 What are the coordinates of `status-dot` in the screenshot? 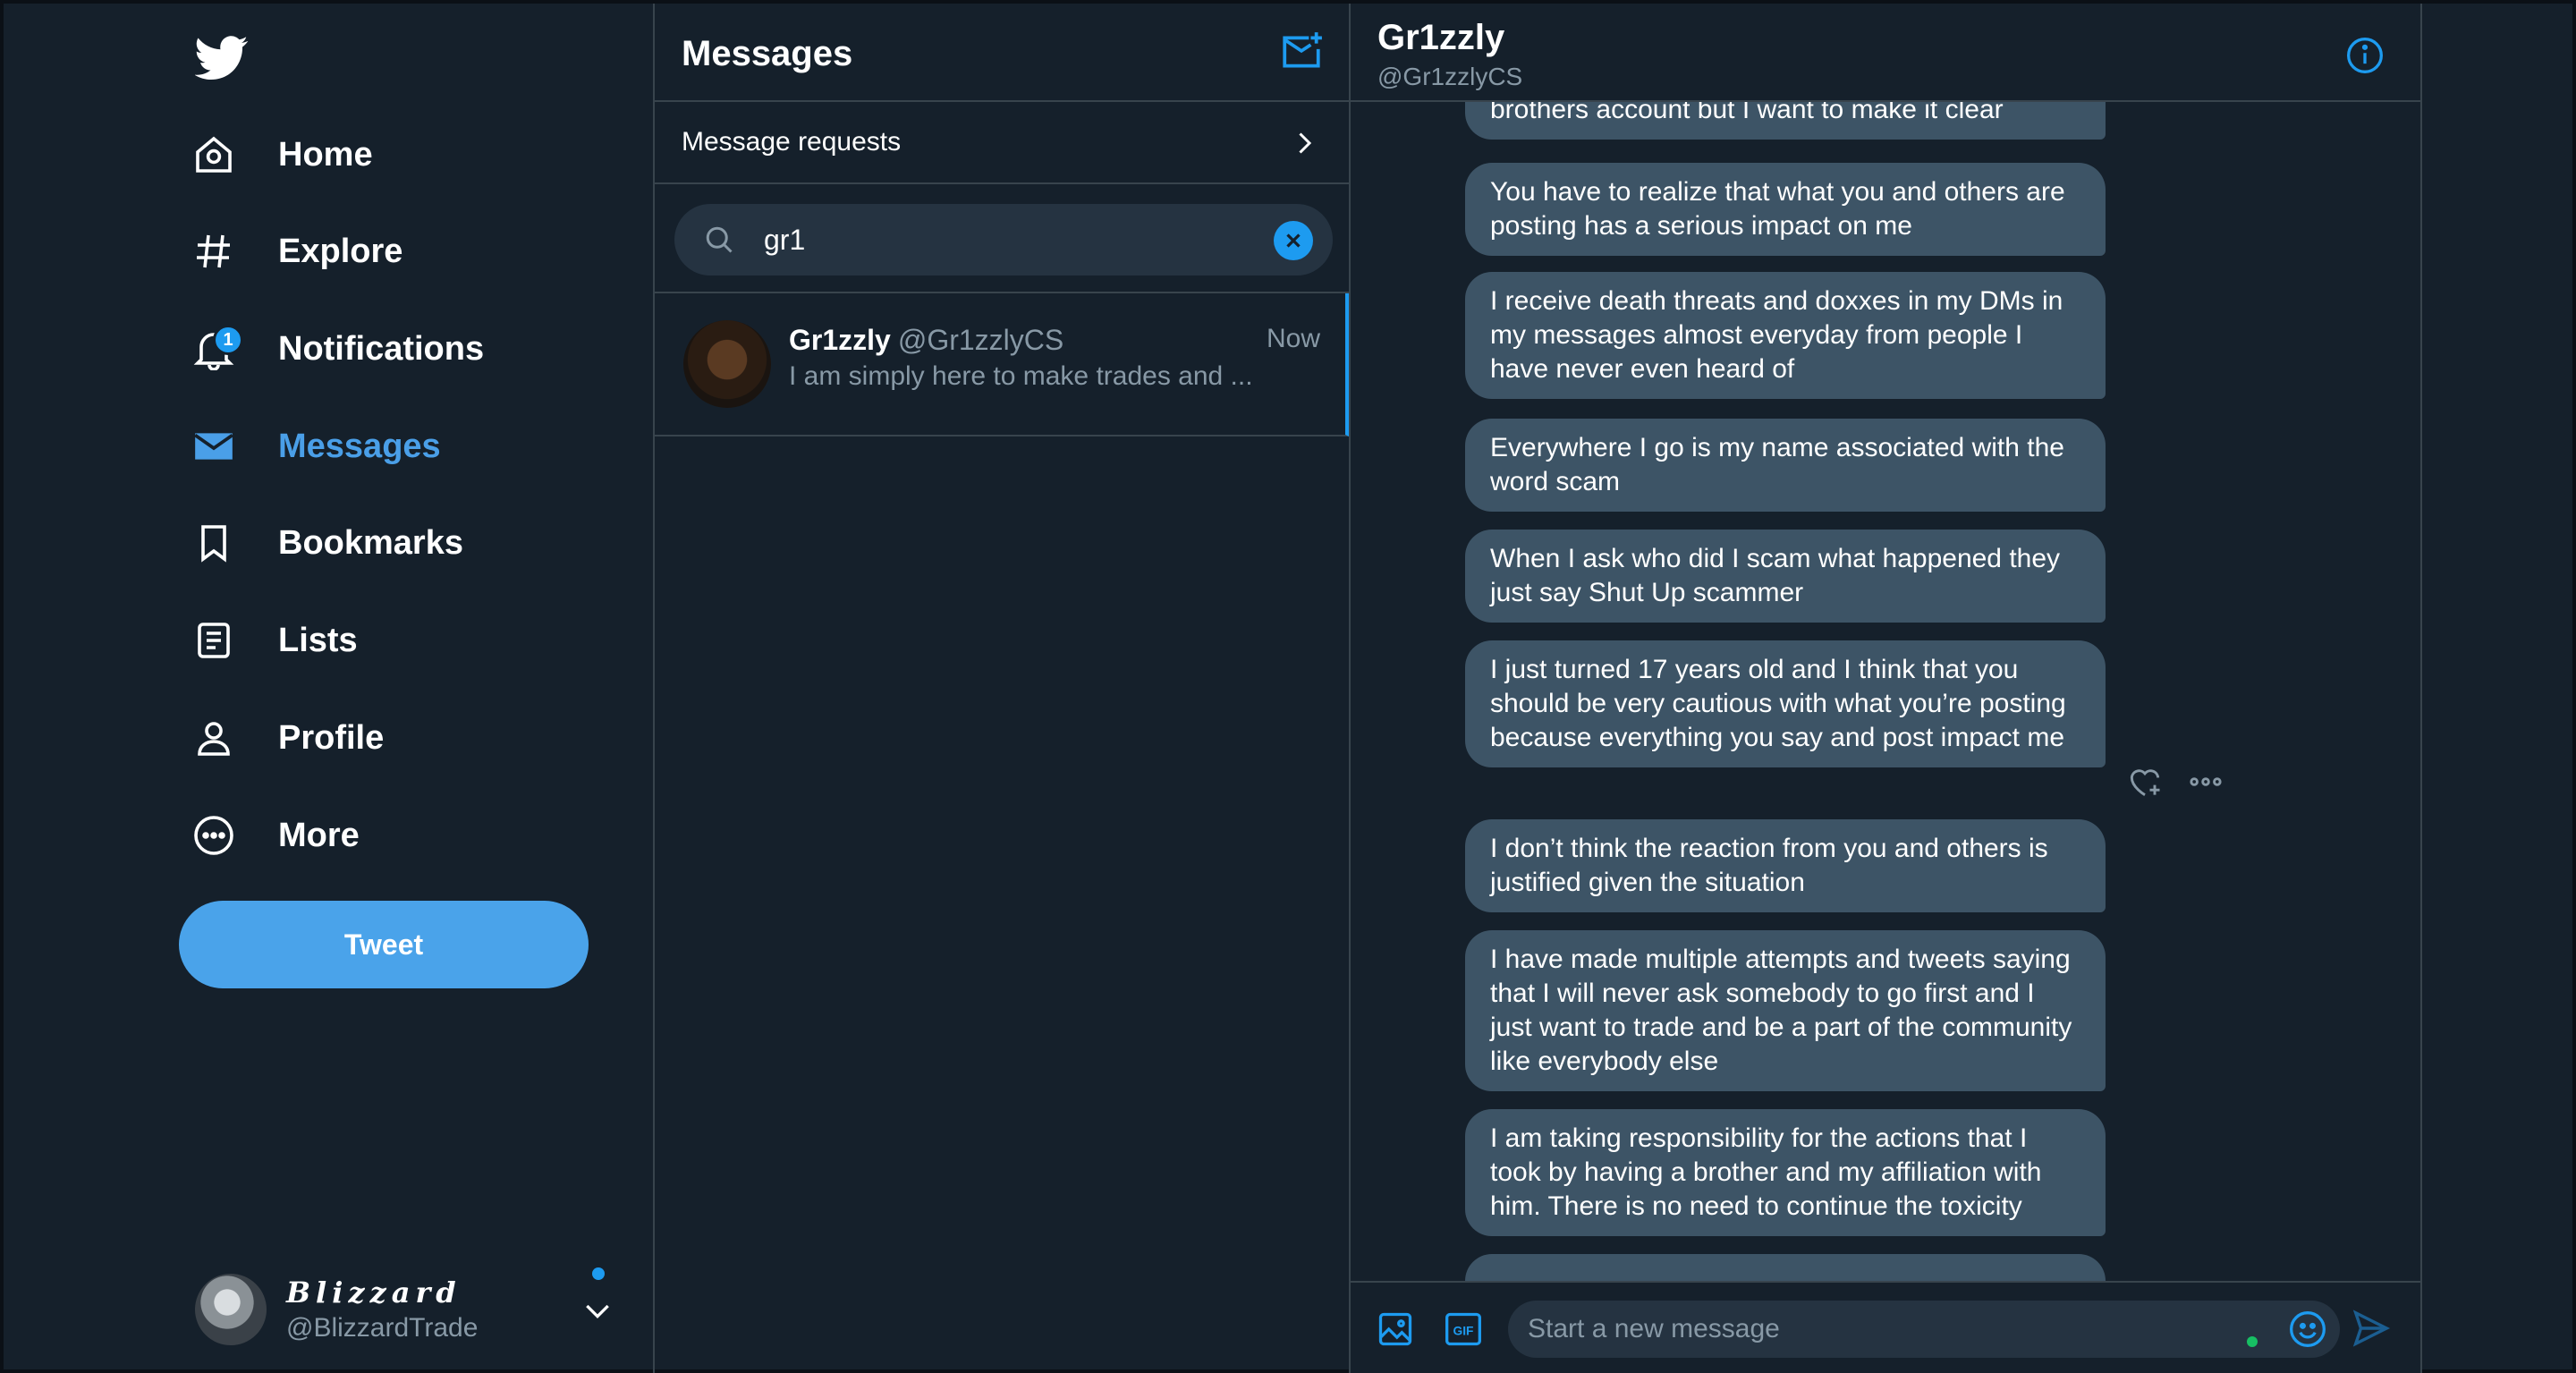 It's located at (2252, 1341).